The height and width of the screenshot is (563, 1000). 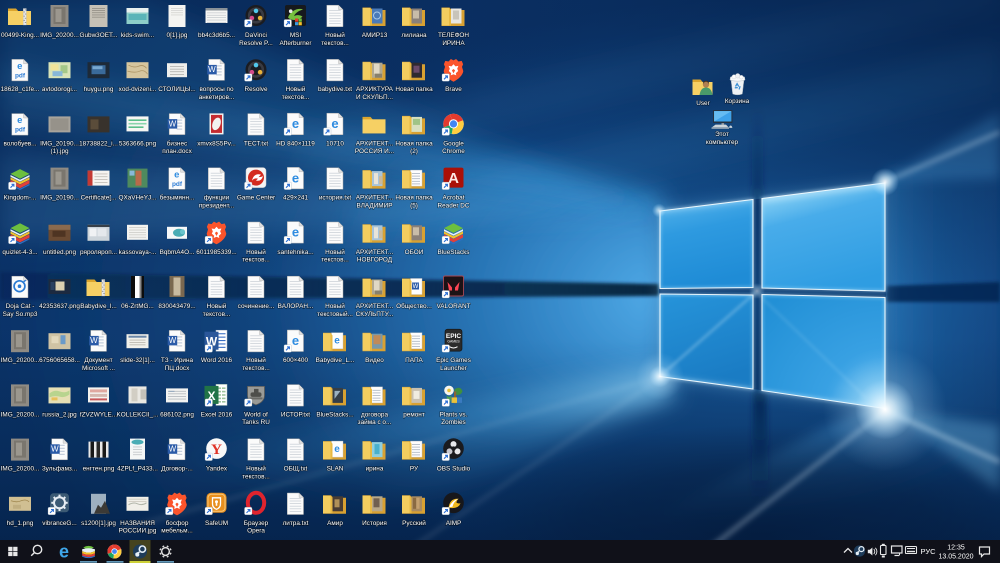 I want to click on svg-text: лилиана, so click(x=414, y=35).